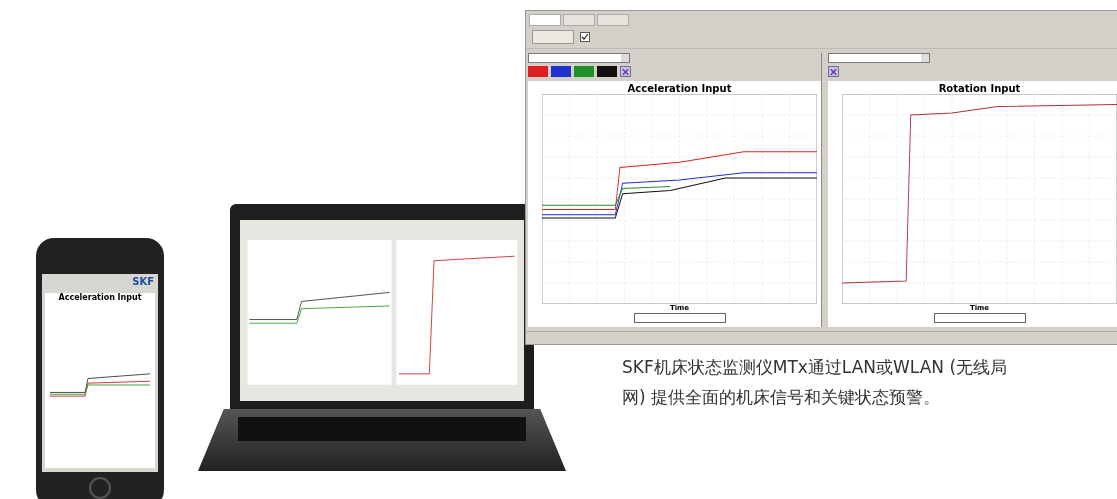 This screenshot has height=499, width=1117. What do you see at coordinates (143, 282) in the screenshot?
I see `skf-logo: SKF` at bounding box center [143, 282].